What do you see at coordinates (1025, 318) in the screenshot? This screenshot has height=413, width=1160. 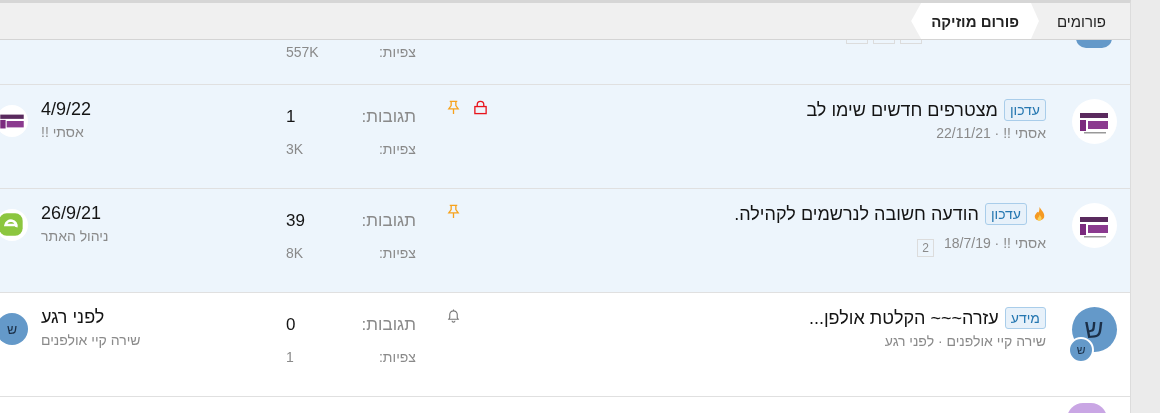 I see `thread-prefix-tag: מידע` at bounding box center [1025, 318].